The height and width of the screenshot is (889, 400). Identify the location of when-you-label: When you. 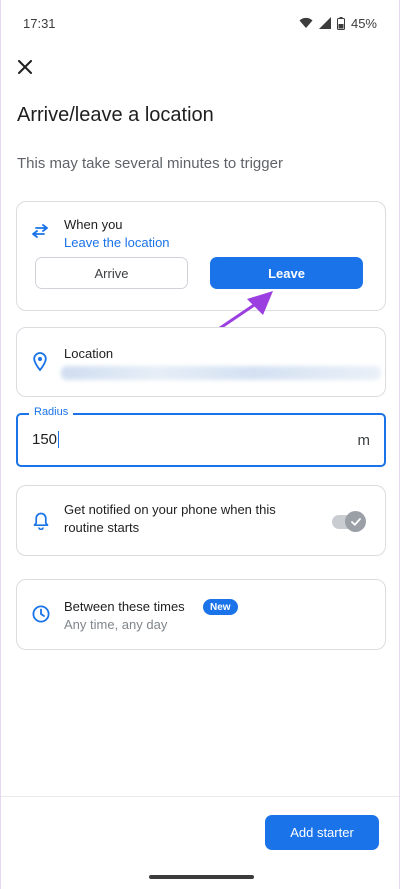
(93, 224).